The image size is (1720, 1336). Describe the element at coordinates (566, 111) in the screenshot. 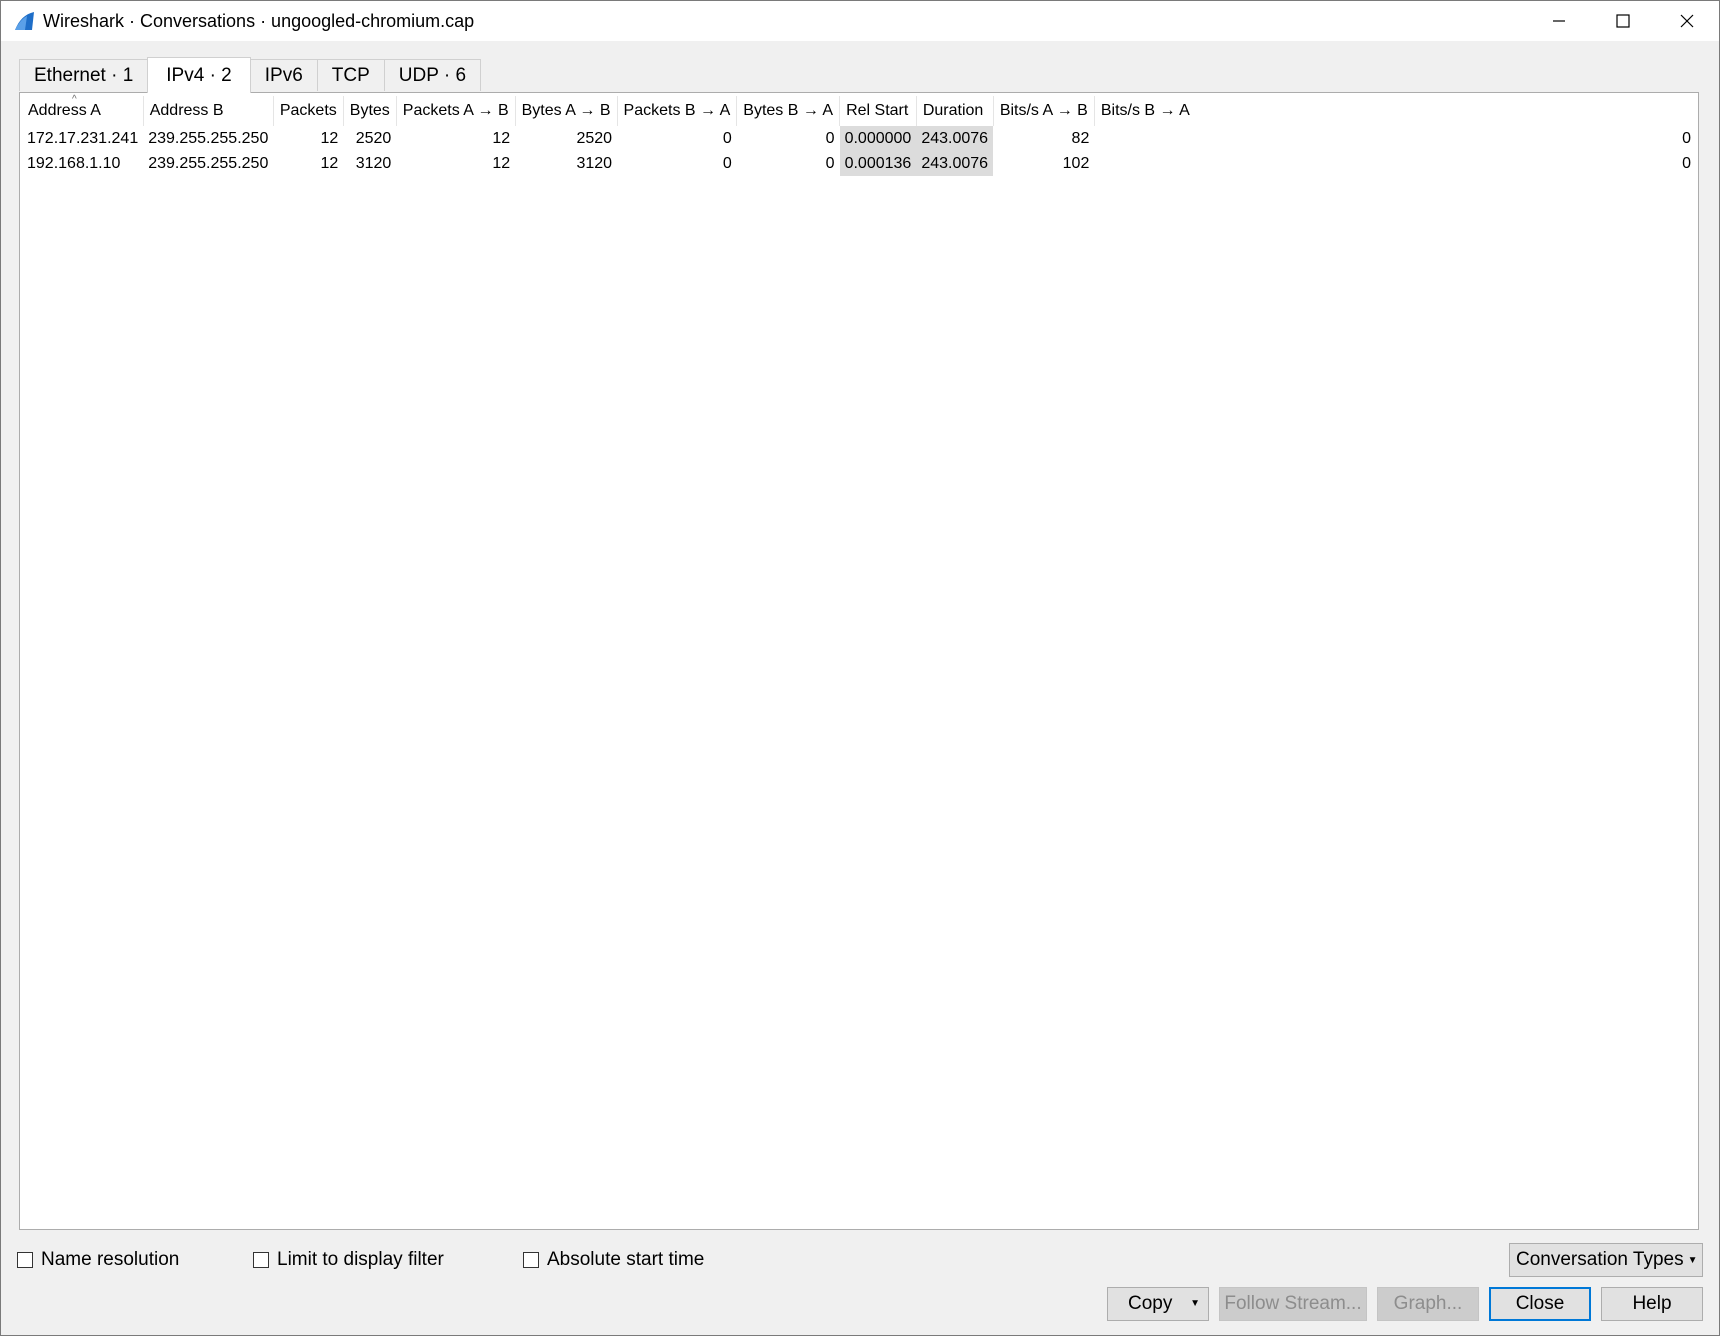

I see `col-bytes-a-b: Bytes A → B` at that location.